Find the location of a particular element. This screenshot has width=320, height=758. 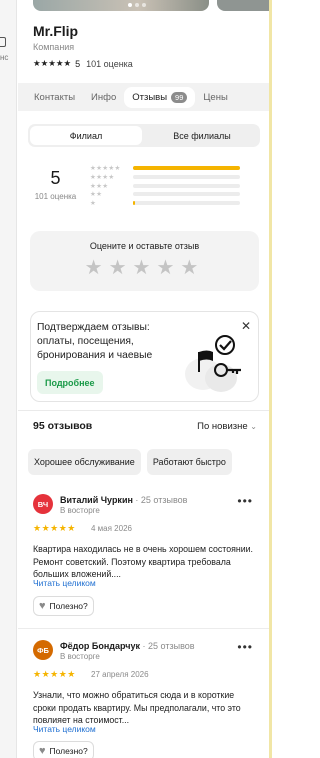

tab-bar: Контакты Инфо Отзывы 99 Цены is located at coordinates (143, 97).